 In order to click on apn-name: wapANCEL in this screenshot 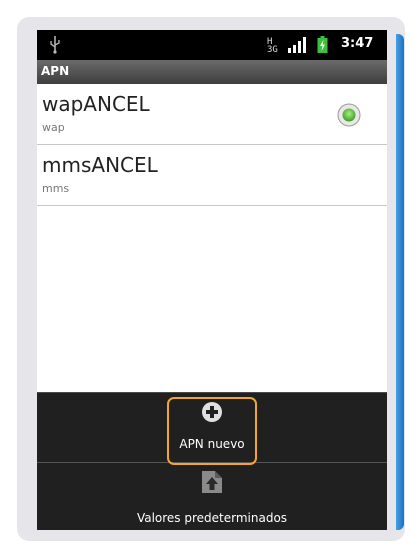, I will do `click(96, 104)`.